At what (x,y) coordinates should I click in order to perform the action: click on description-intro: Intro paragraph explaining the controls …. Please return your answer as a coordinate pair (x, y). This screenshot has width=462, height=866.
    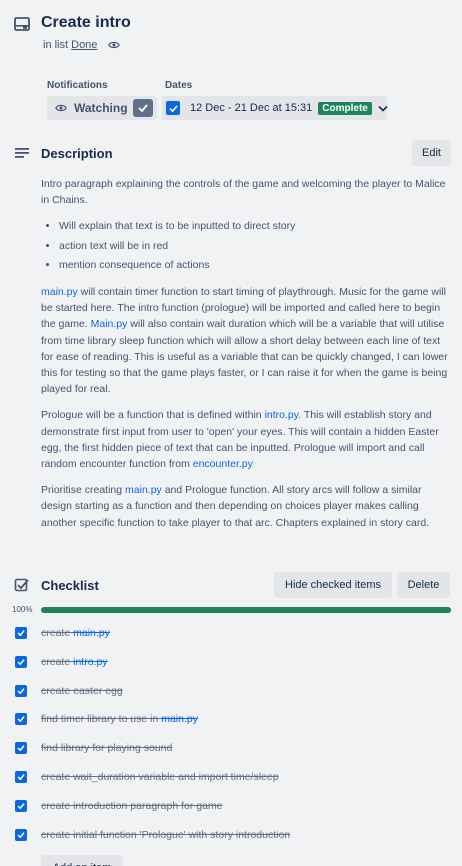
    Looking at the image, I should click on (243, 192).